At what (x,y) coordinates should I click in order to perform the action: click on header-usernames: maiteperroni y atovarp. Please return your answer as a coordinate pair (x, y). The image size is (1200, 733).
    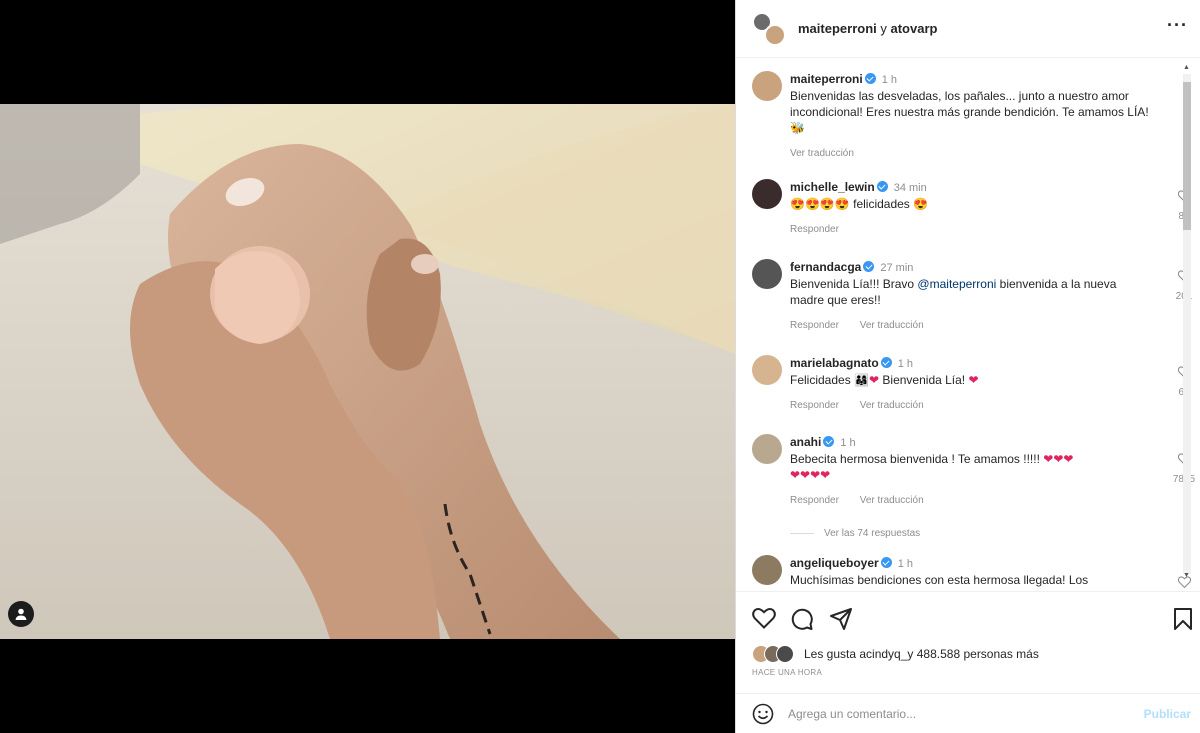
    Looking at the image, I should click on (867, 28).